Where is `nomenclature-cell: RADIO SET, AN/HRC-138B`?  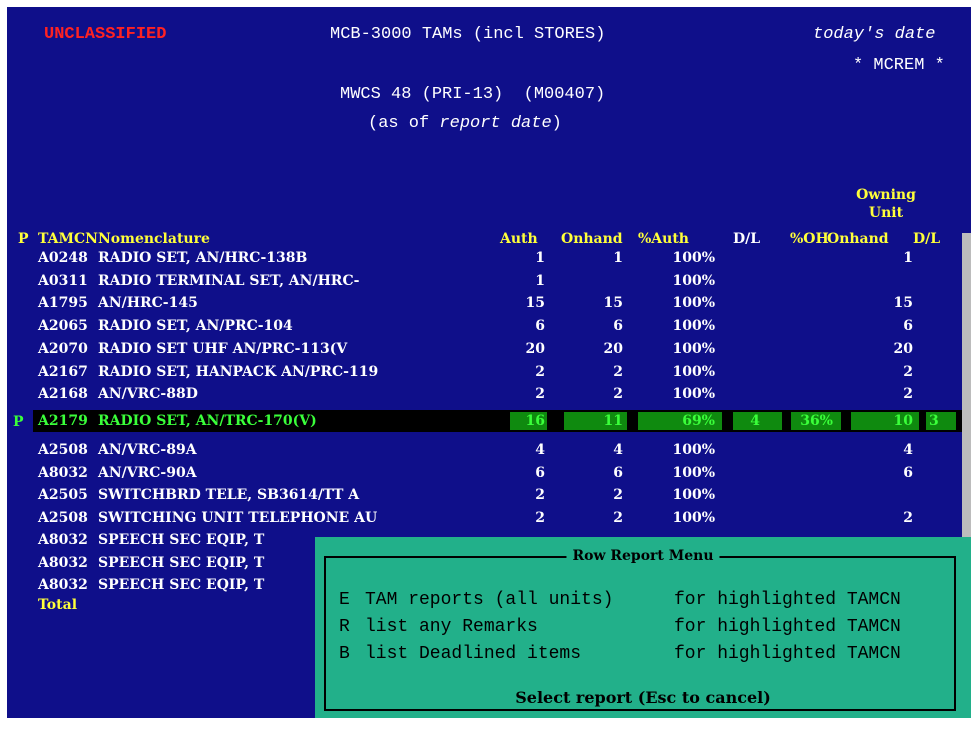
nomenclature-cell: RADIO SET, AN/HRC-138B is located at coordinates (203, 258).